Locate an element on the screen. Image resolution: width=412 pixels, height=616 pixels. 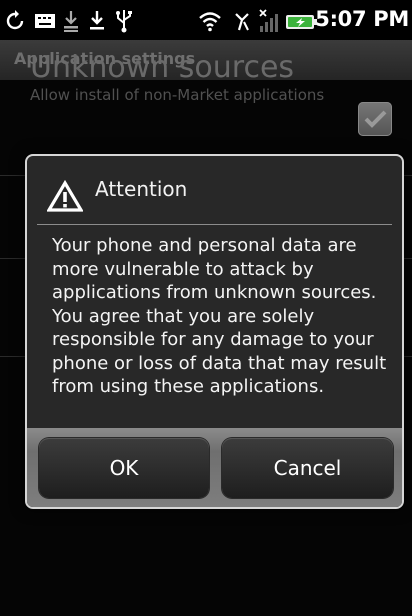
sync-icon is located at coordinates (15, 20).